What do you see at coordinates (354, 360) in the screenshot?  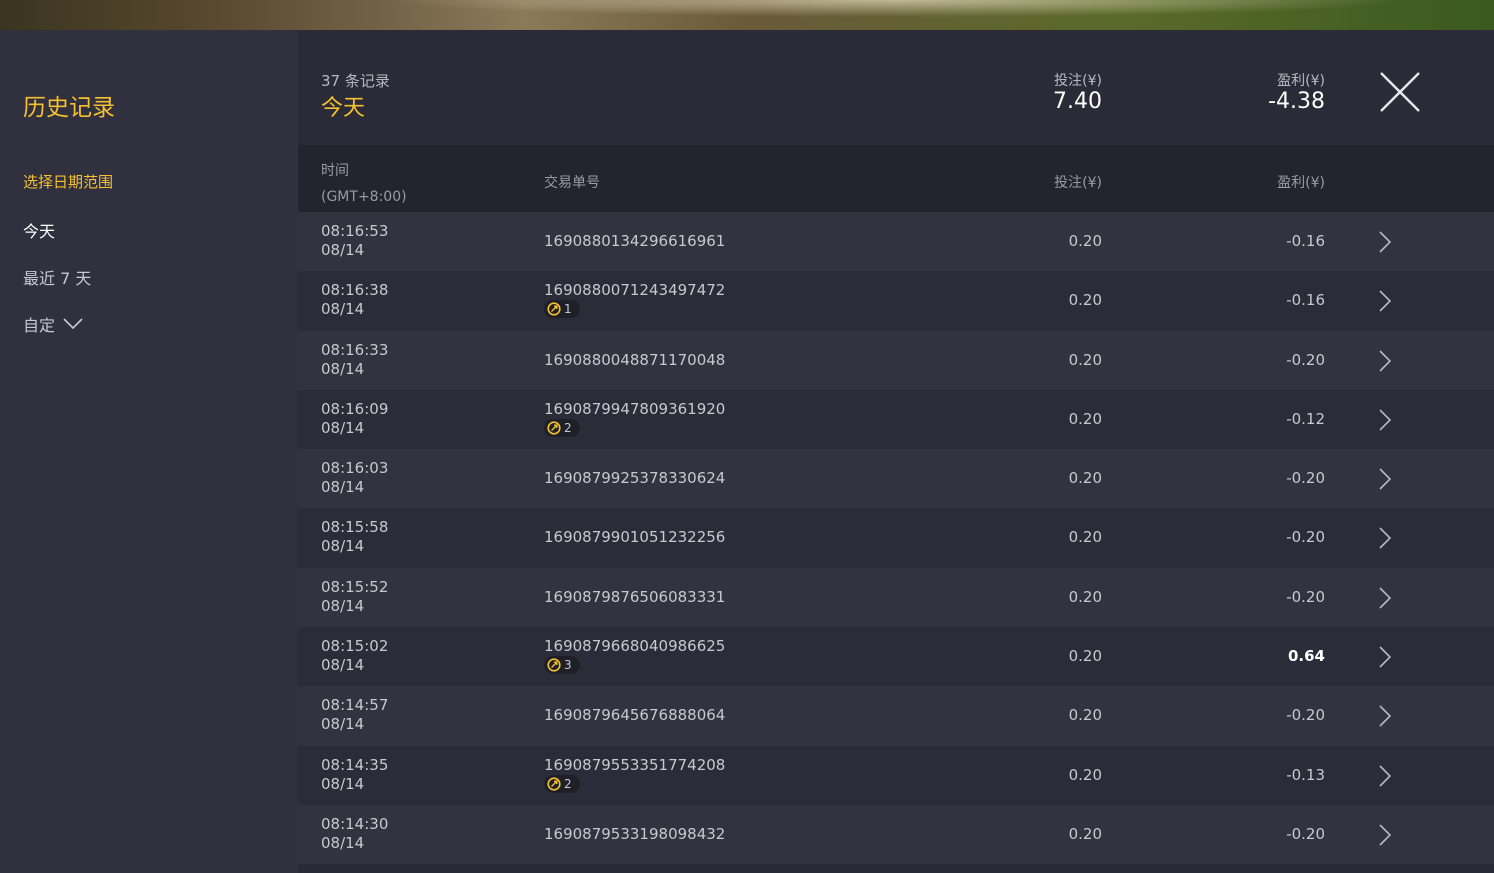 I see `row-time: 08:16:33 08/14` at bounding box center [354, 360].